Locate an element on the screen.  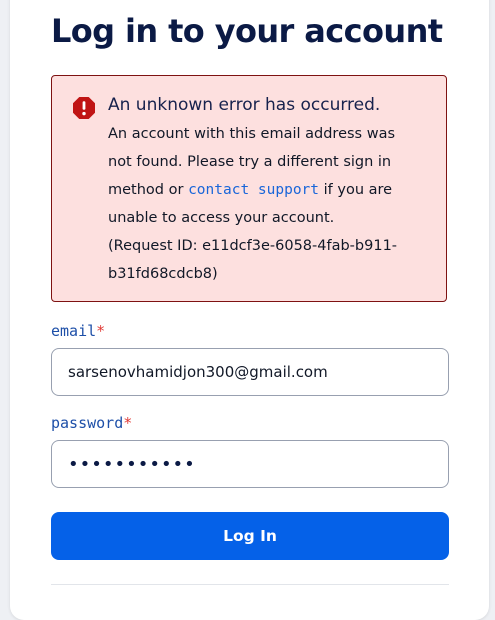
request-id-text: b31fd68cdcb8) is located at coordinates (163, 274).